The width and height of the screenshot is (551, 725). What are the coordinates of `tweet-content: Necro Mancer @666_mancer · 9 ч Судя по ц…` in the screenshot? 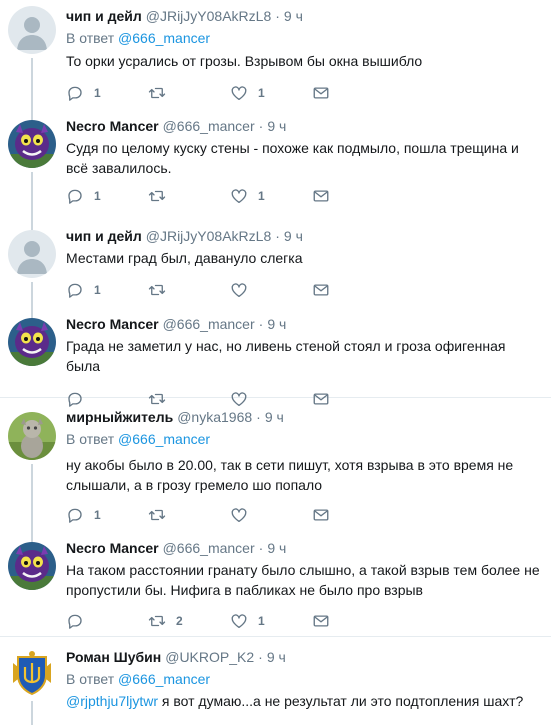 It's located at (303, 165).